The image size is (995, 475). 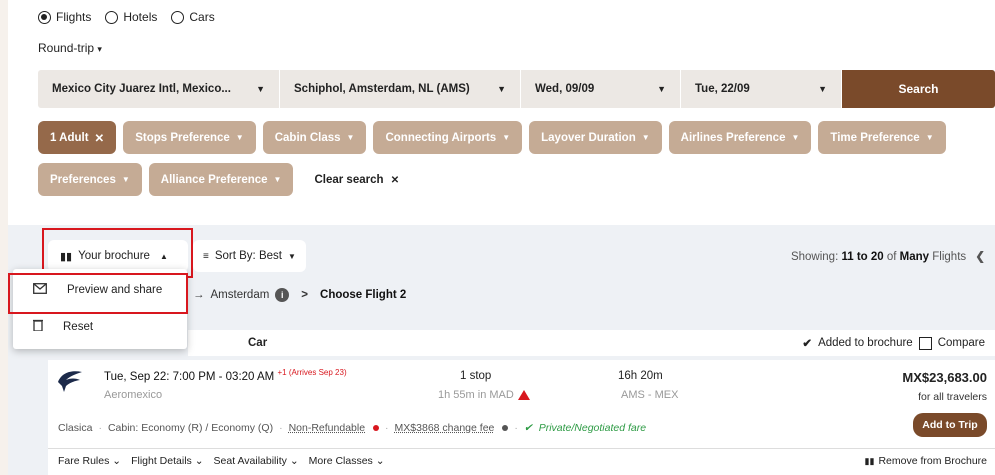 I want to click on departure-arrival: Tue, Sep 22: 7:00 PM - 03:20 AM, so click(x=189, y=376).